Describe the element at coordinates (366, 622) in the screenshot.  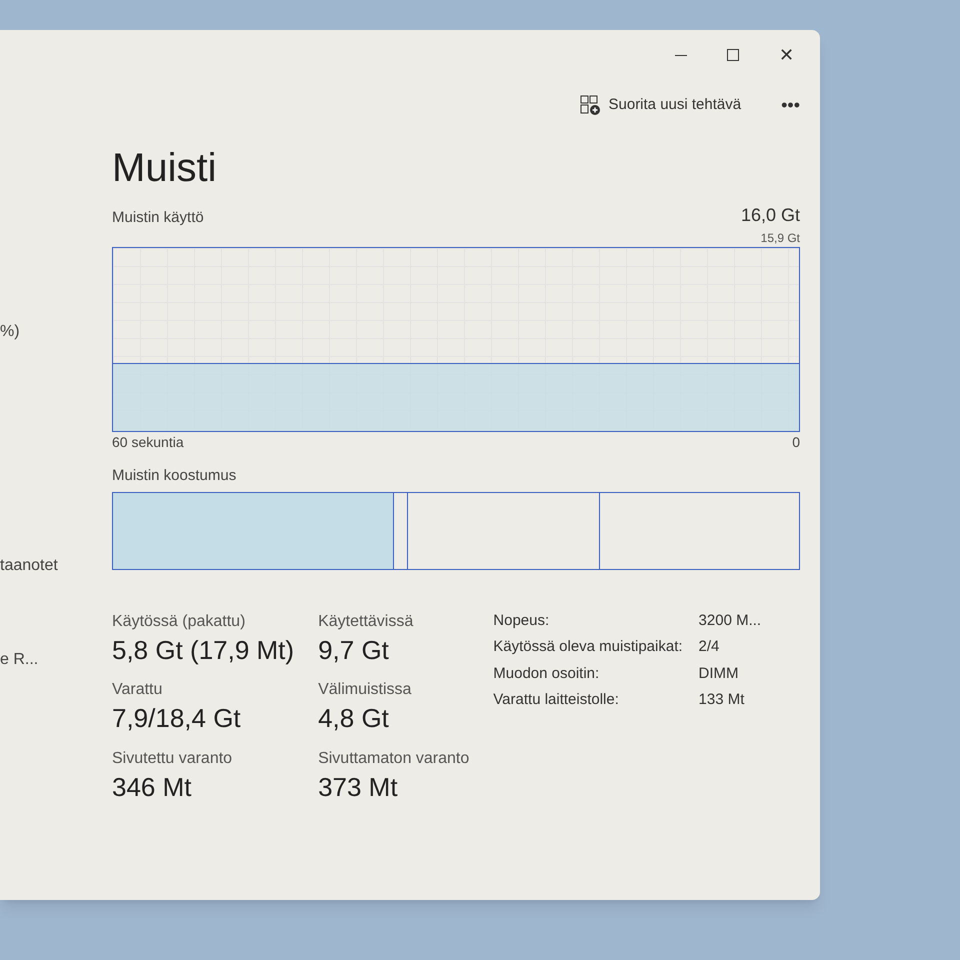
I see `stat-label: Käytettävissä` at that location.